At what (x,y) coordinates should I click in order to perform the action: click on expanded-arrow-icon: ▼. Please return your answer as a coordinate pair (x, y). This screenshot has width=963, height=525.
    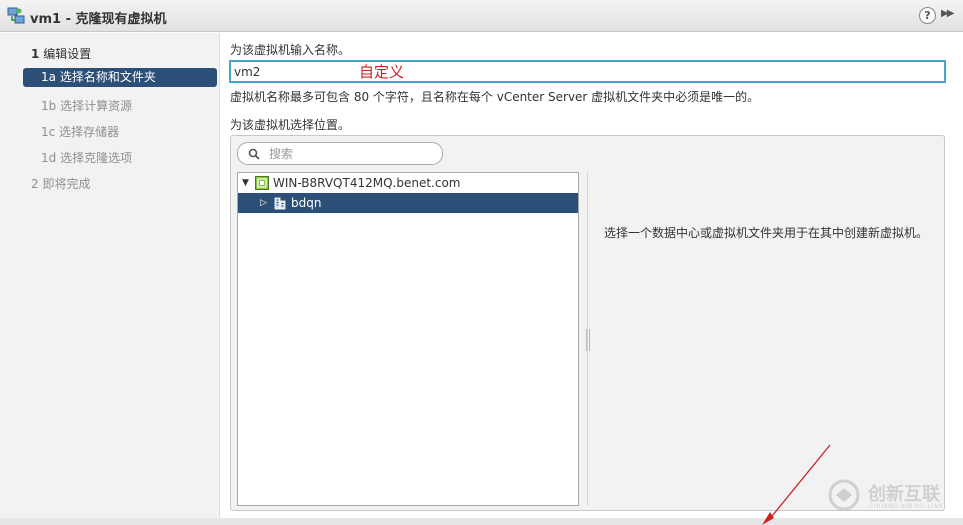
    Looking at the image, I should click on (245, 183).